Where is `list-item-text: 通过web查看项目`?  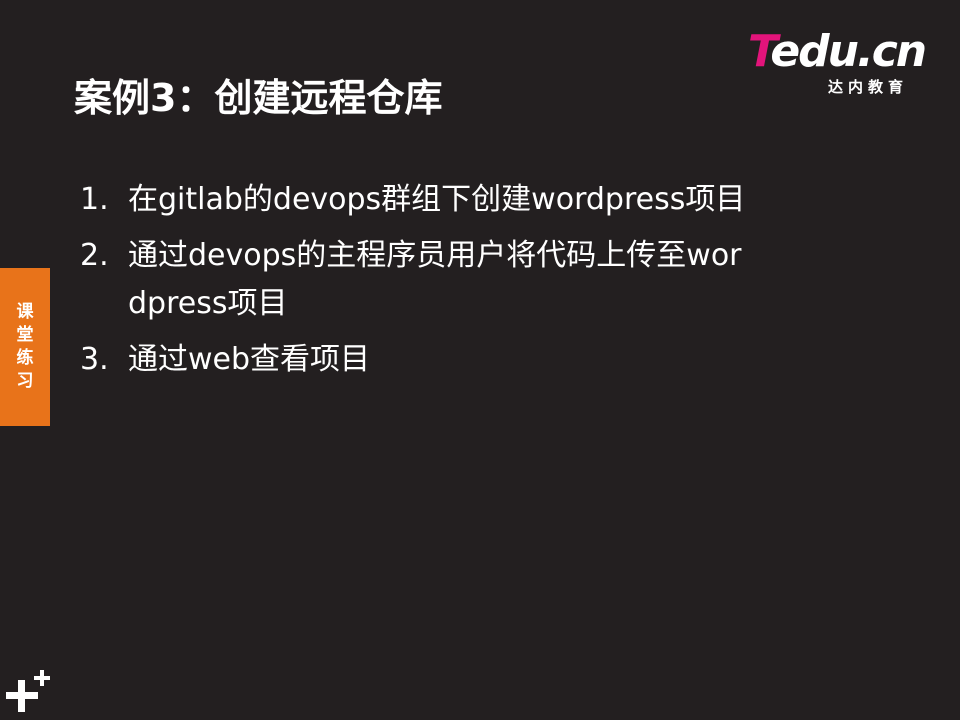 list-item-text: 通过web查看项目 is located at coordinates (249, 359).